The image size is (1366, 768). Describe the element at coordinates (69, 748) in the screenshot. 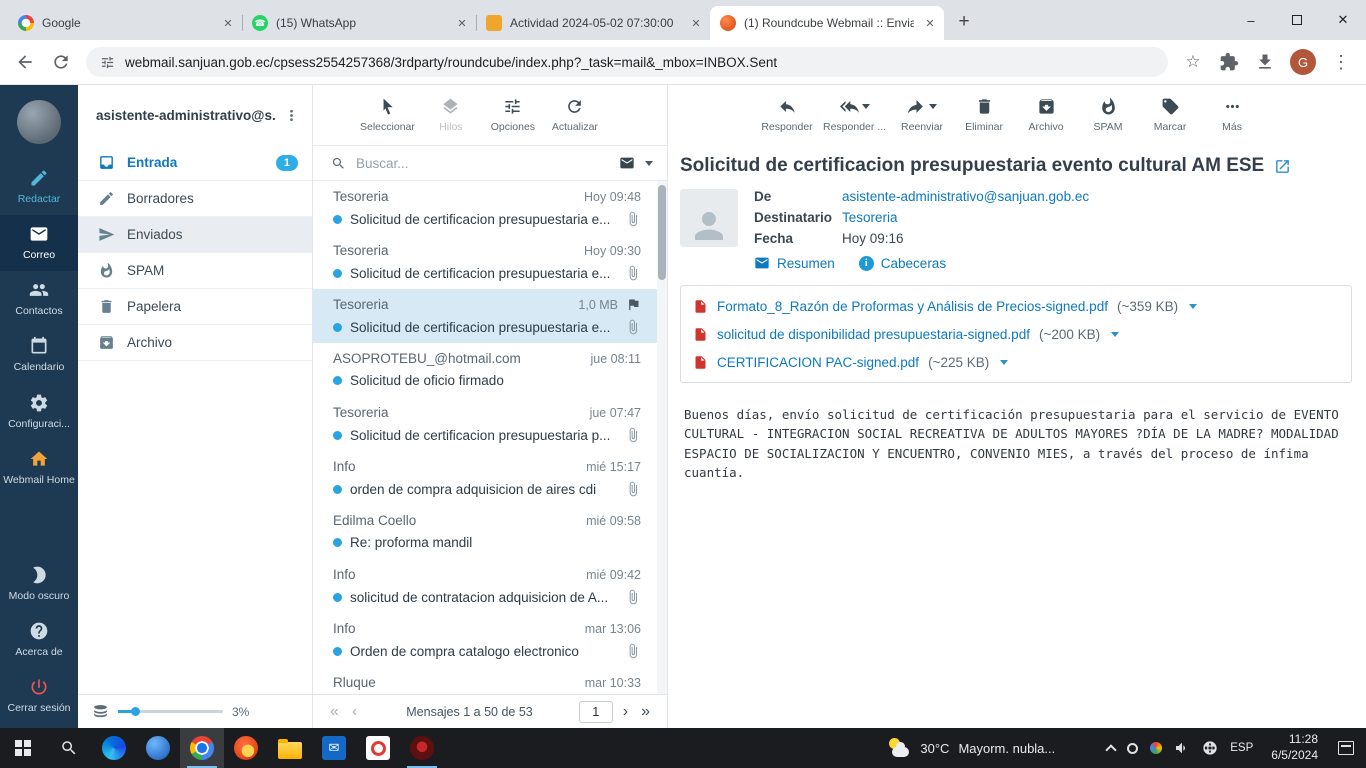

I see `taskbar-search-button` at that location.